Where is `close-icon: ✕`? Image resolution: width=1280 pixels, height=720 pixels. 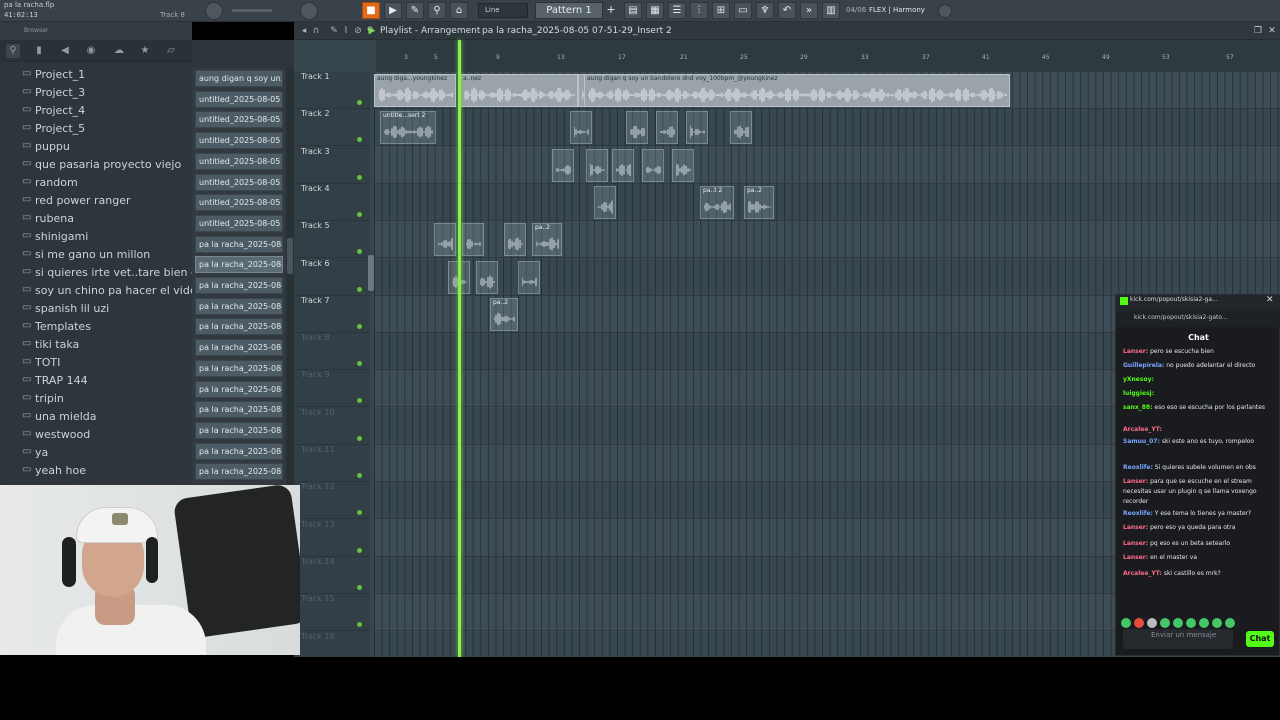 close-icon: ✕ is located at coordinates (1270, 300).